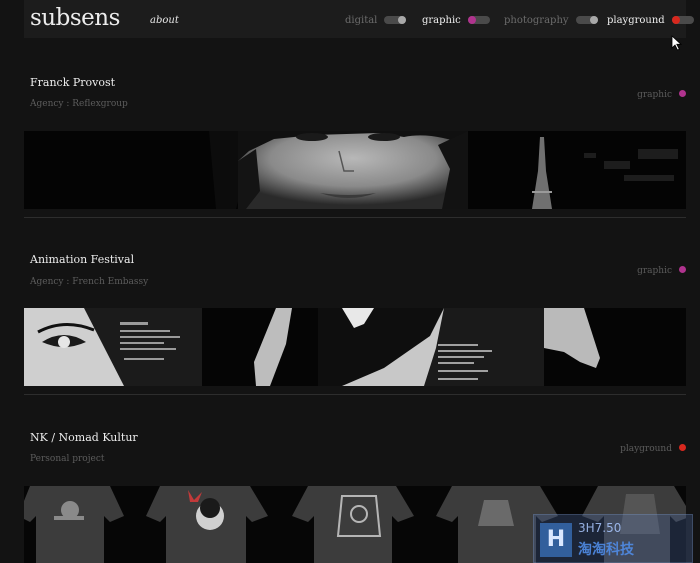 The image size is (700, 563). What do you see at coordinates (536, 20) in the screenshot?
I see `filter-label: photography` at bounding box center [536, 20].